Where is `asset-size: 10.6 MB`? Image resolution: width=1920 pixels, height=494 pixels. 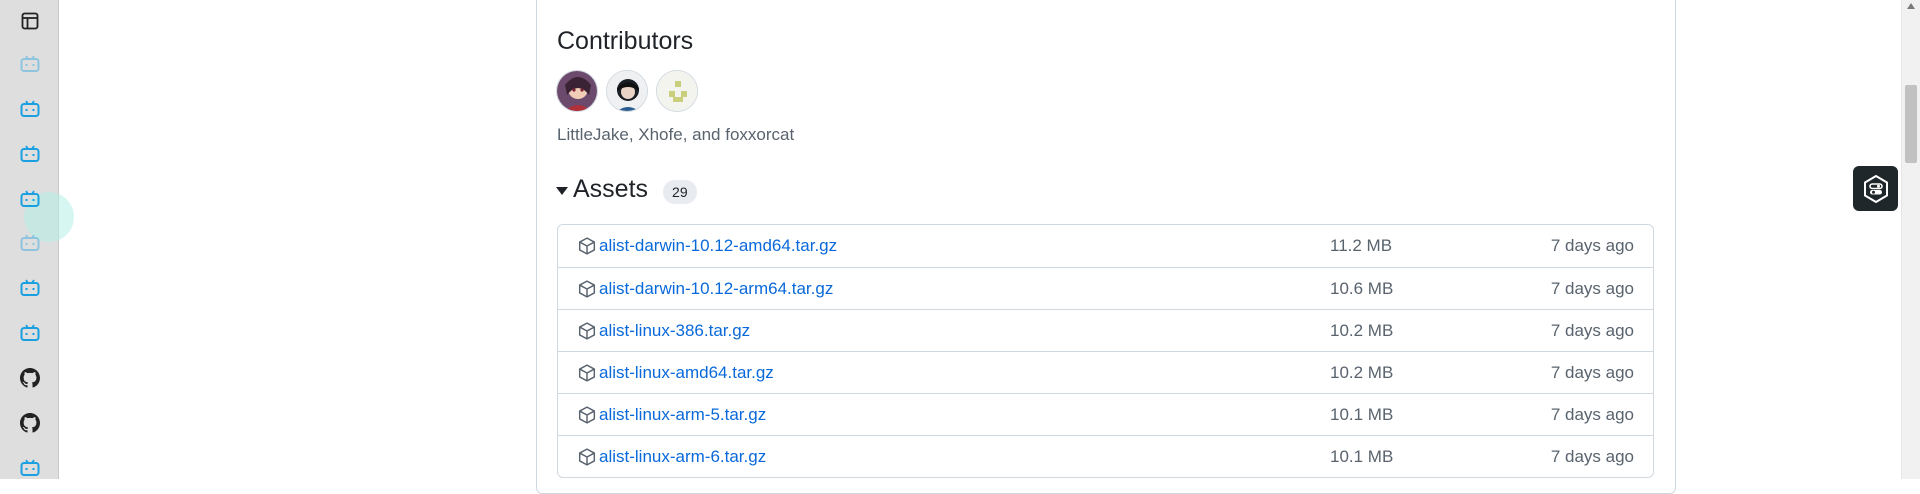
asset-size: 10.6 MB is located at coordinates (1362, 288).